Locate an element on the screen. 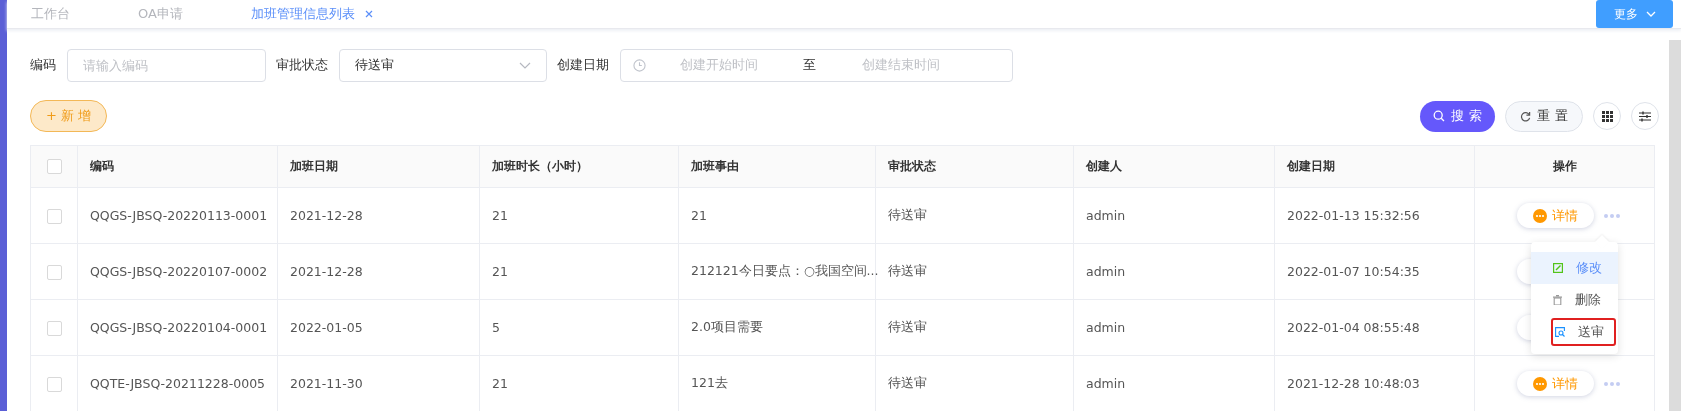  table-cell: 2.0项目需要 is located at coordinates (777, 327).